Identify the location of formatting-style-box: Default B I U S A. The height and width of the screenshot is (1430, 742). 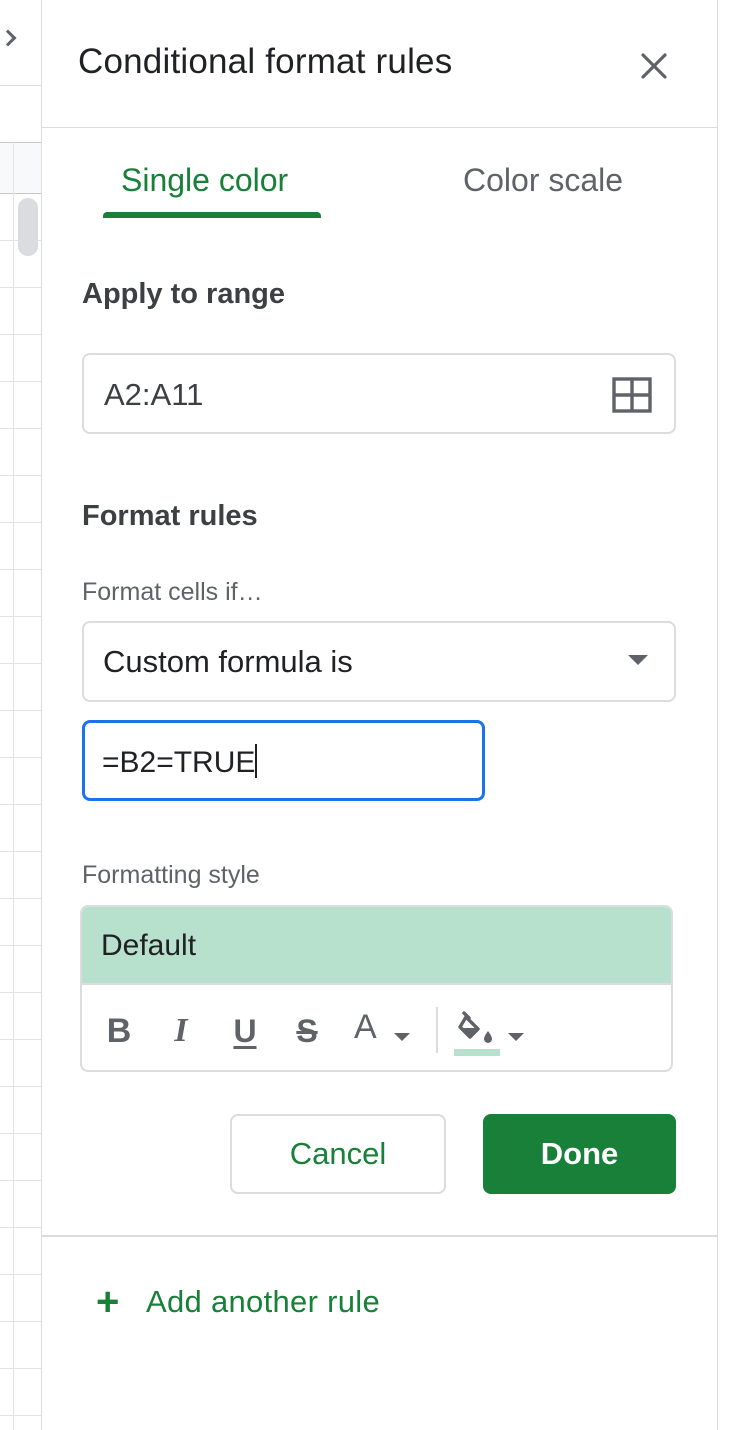
(376, 988).